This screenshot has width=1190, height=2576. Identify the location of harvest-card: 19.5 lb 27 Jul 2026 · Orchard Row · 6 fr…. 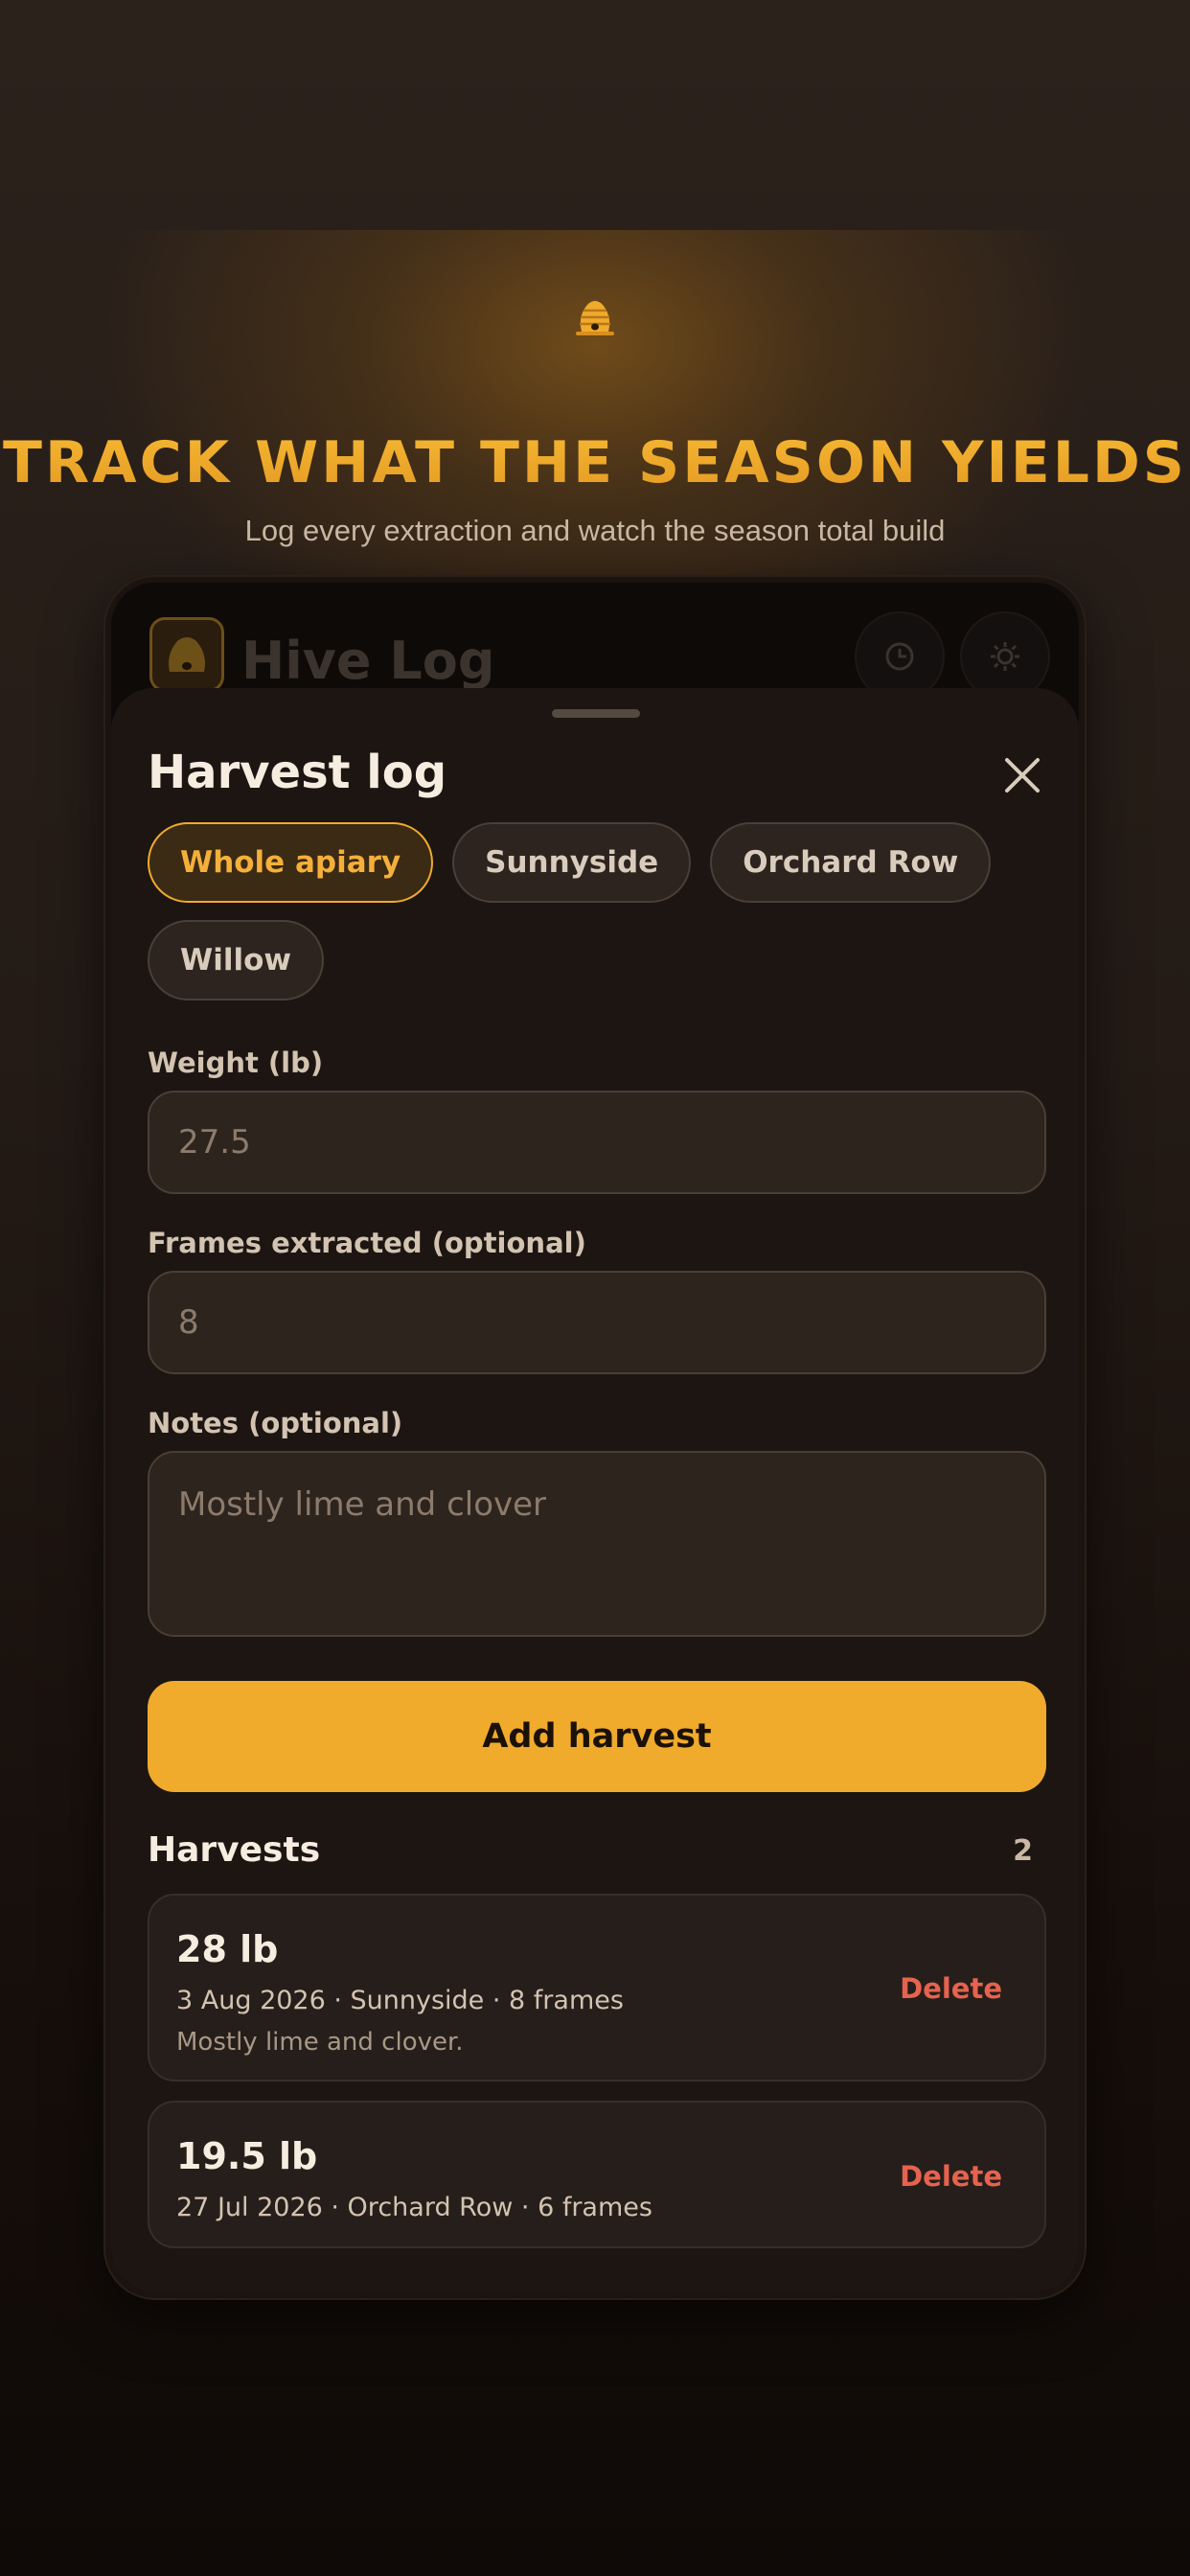
(597, 2174).